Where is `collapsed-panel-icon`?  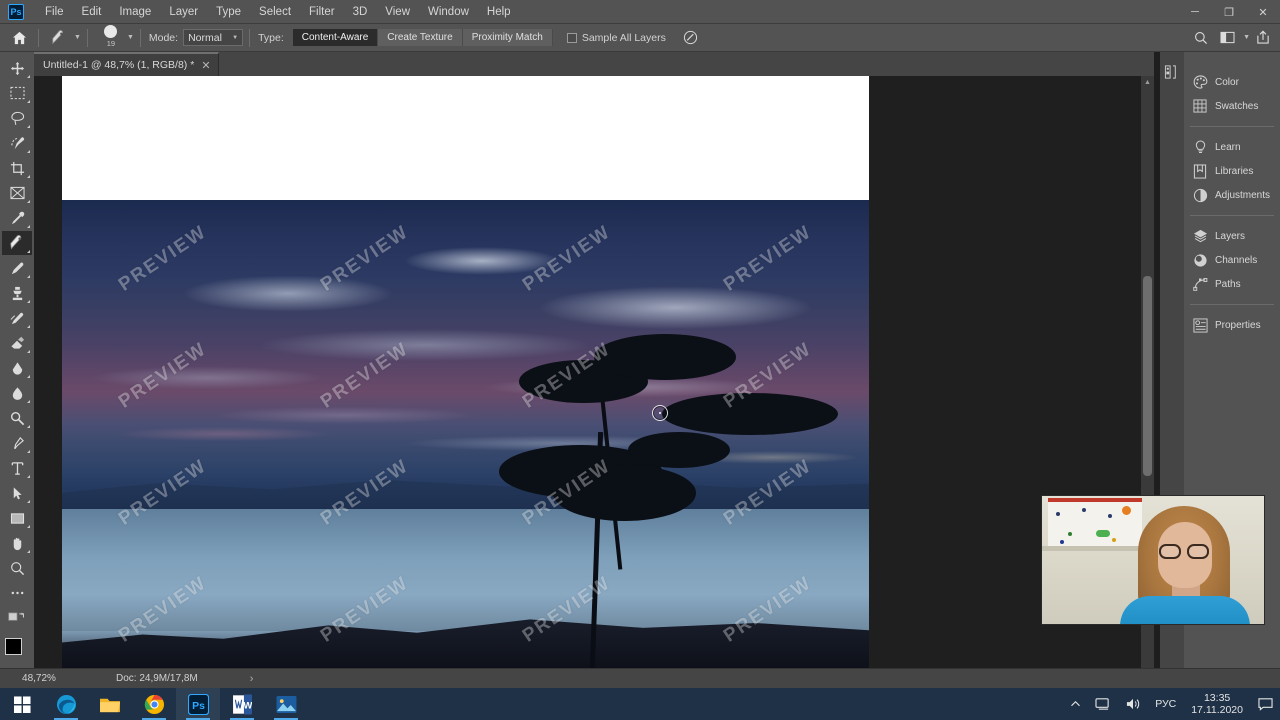
collapsed-panel-icon is located at coordinates (1172, 74).